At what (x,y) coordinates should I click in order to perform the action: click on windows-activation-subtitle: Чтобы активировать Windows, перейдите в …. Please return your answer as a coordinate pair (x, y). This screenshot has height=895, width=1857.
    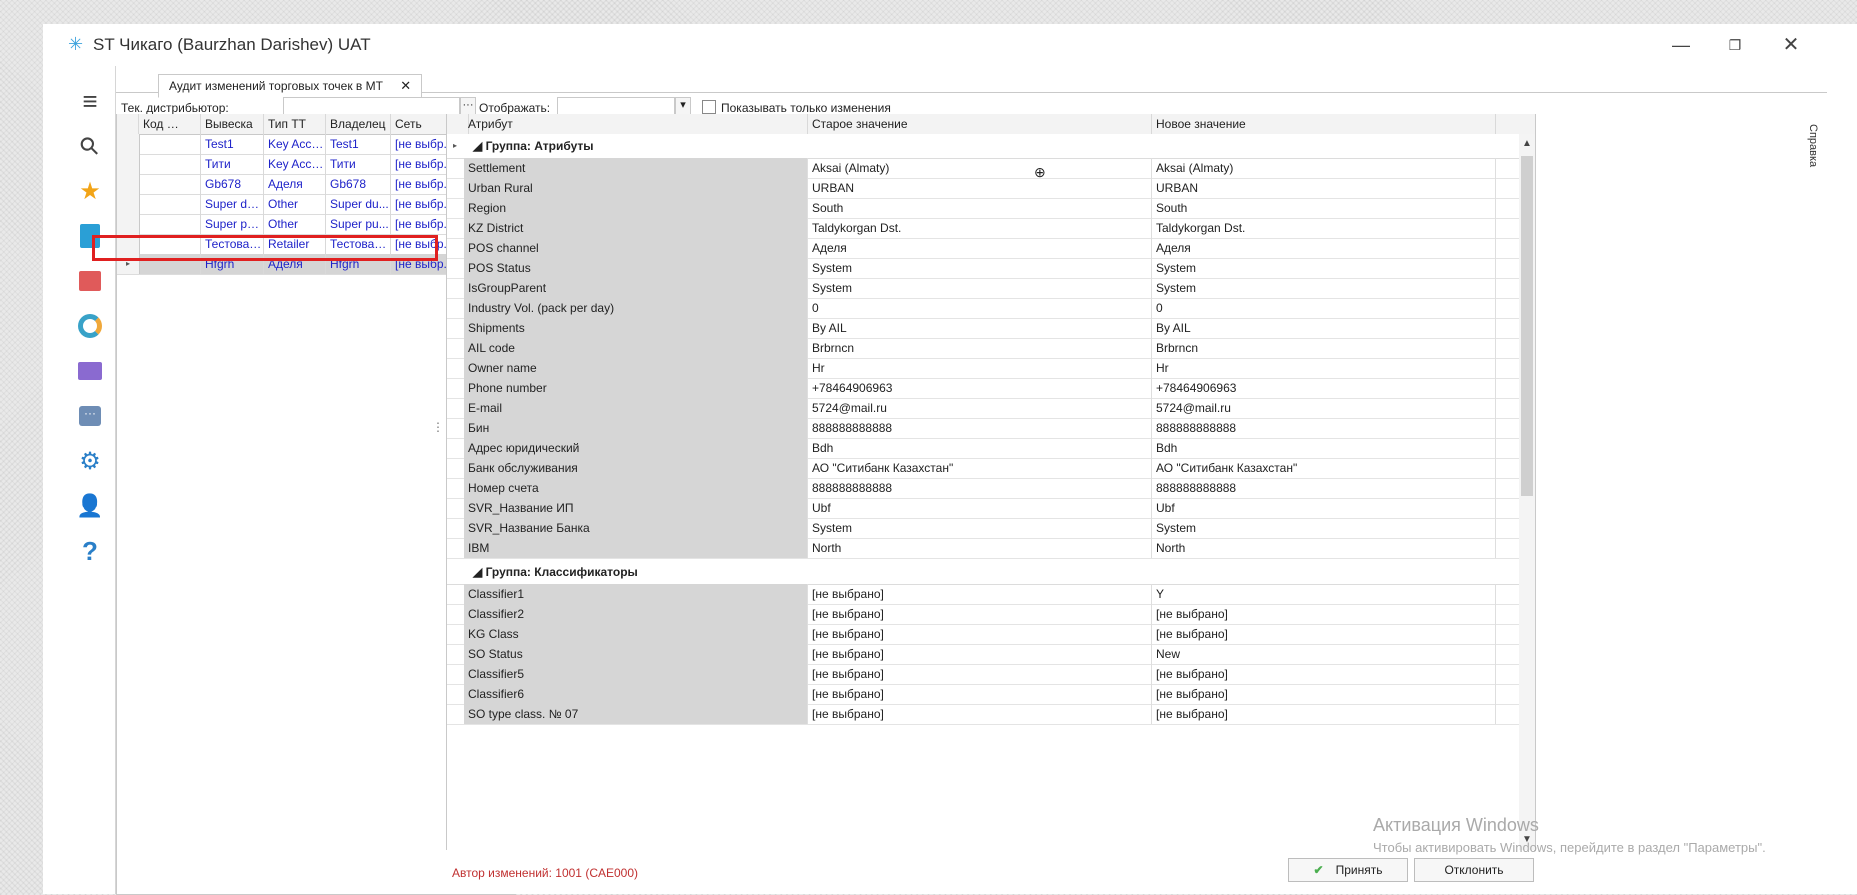
    Looking at the image, I should click on (1569, 847).